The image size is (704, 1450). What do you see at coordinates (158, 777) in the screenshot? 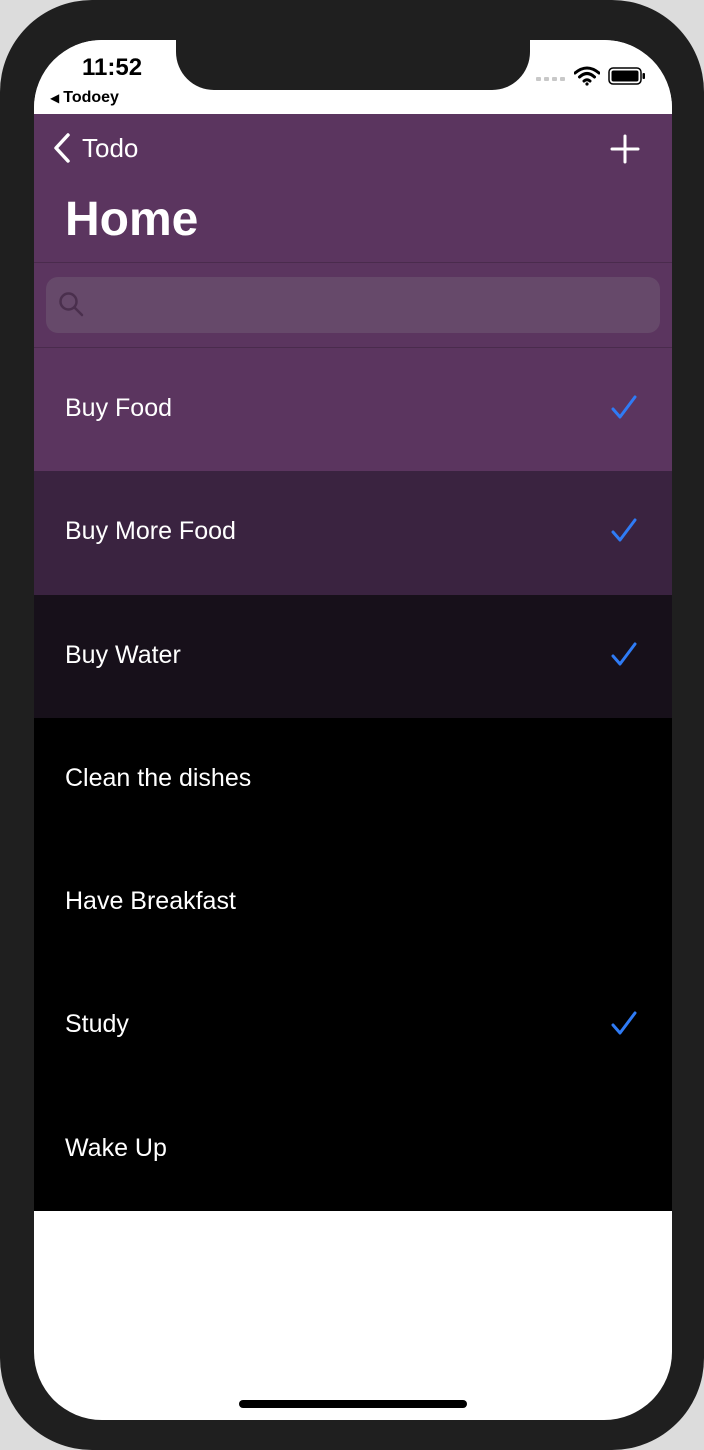
I see `list-item-label: Clean the dishes` at bounding box center [158, 777].